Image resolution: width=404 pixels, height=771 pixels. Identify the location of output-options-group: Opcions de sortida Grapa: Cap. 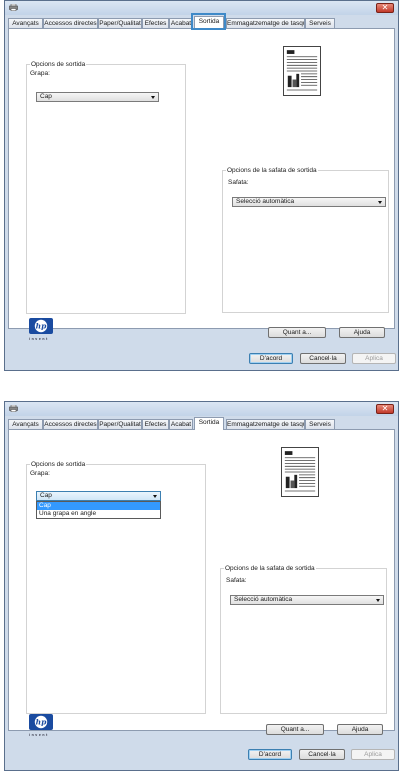
(106, 187).